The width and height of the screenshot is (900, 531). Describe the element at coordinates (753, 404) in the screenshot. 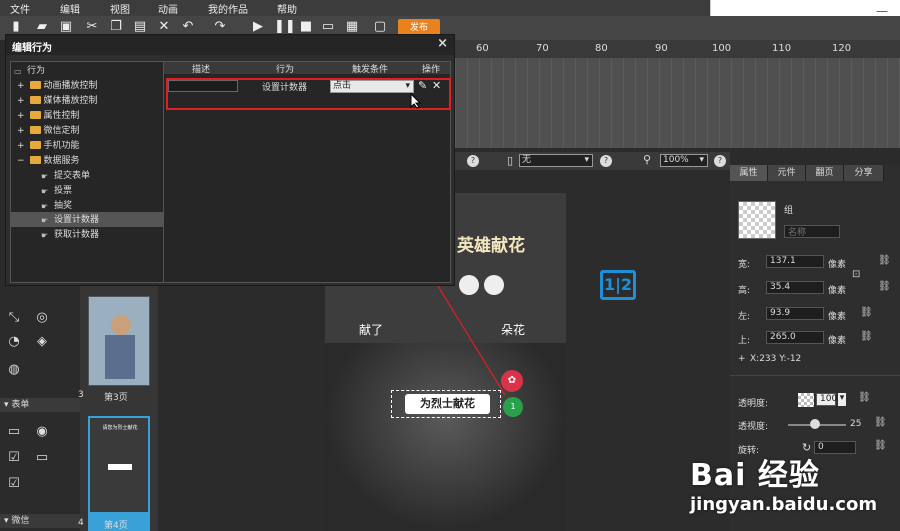

I see `opacity-label: 透明度:` at that location.